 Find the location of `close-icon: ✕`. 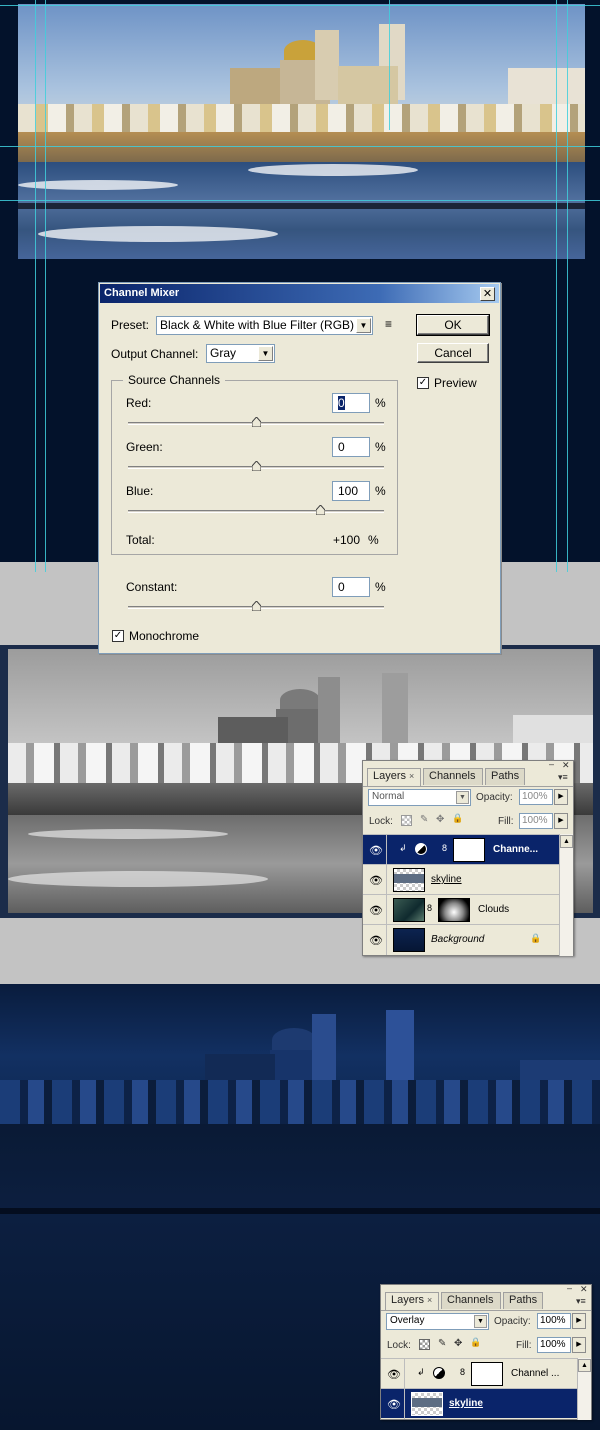

close-icon: ✕ is located at coordinates (487, 294).